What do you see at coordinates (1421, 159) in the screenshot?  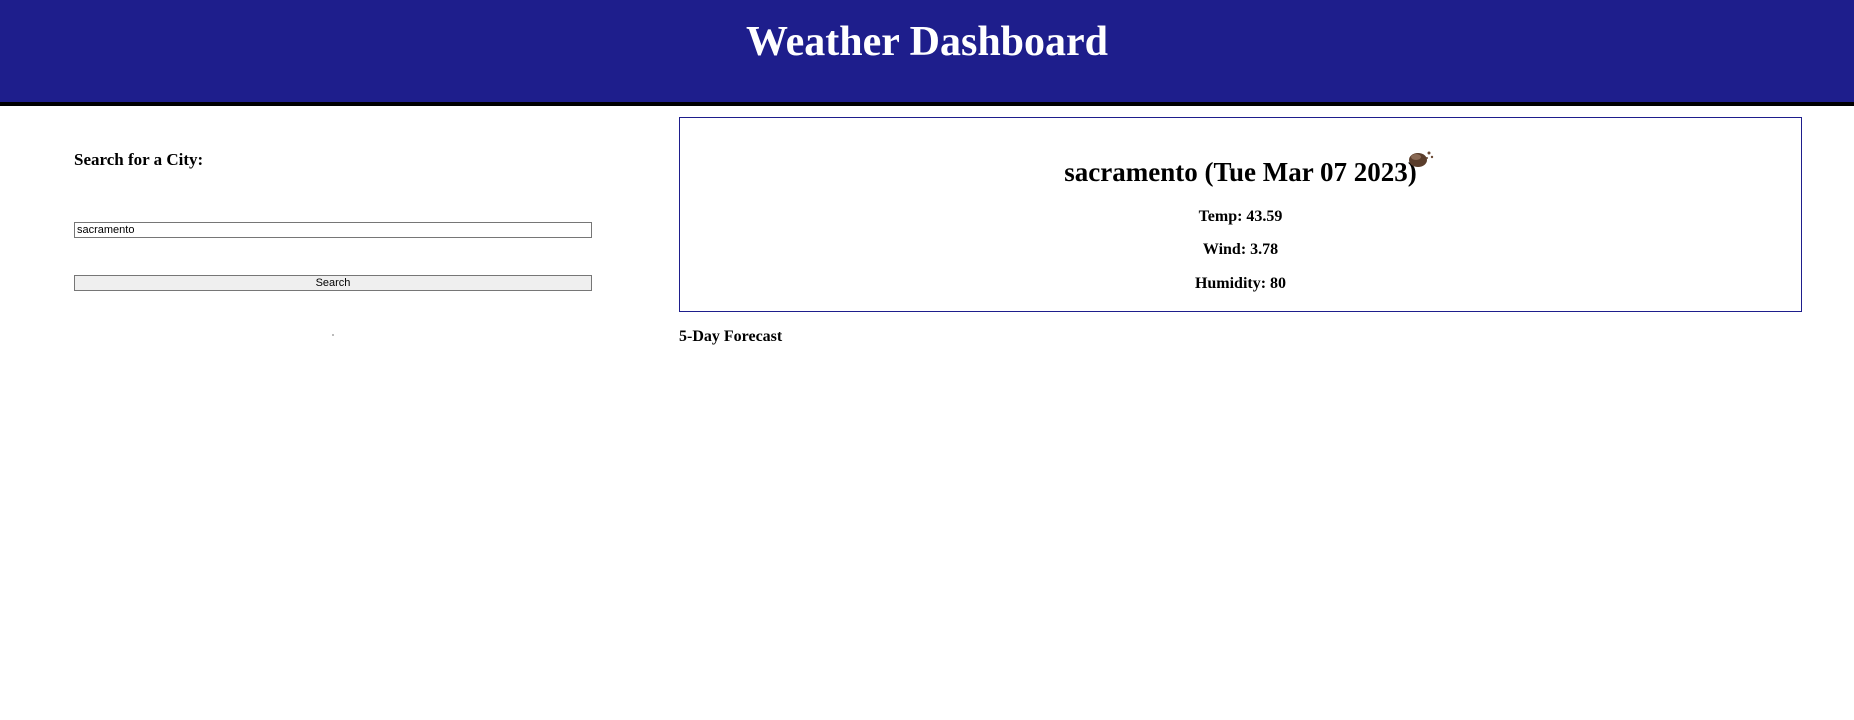 I see `rain-cloud-icon` at bounding box center [1421, 159].